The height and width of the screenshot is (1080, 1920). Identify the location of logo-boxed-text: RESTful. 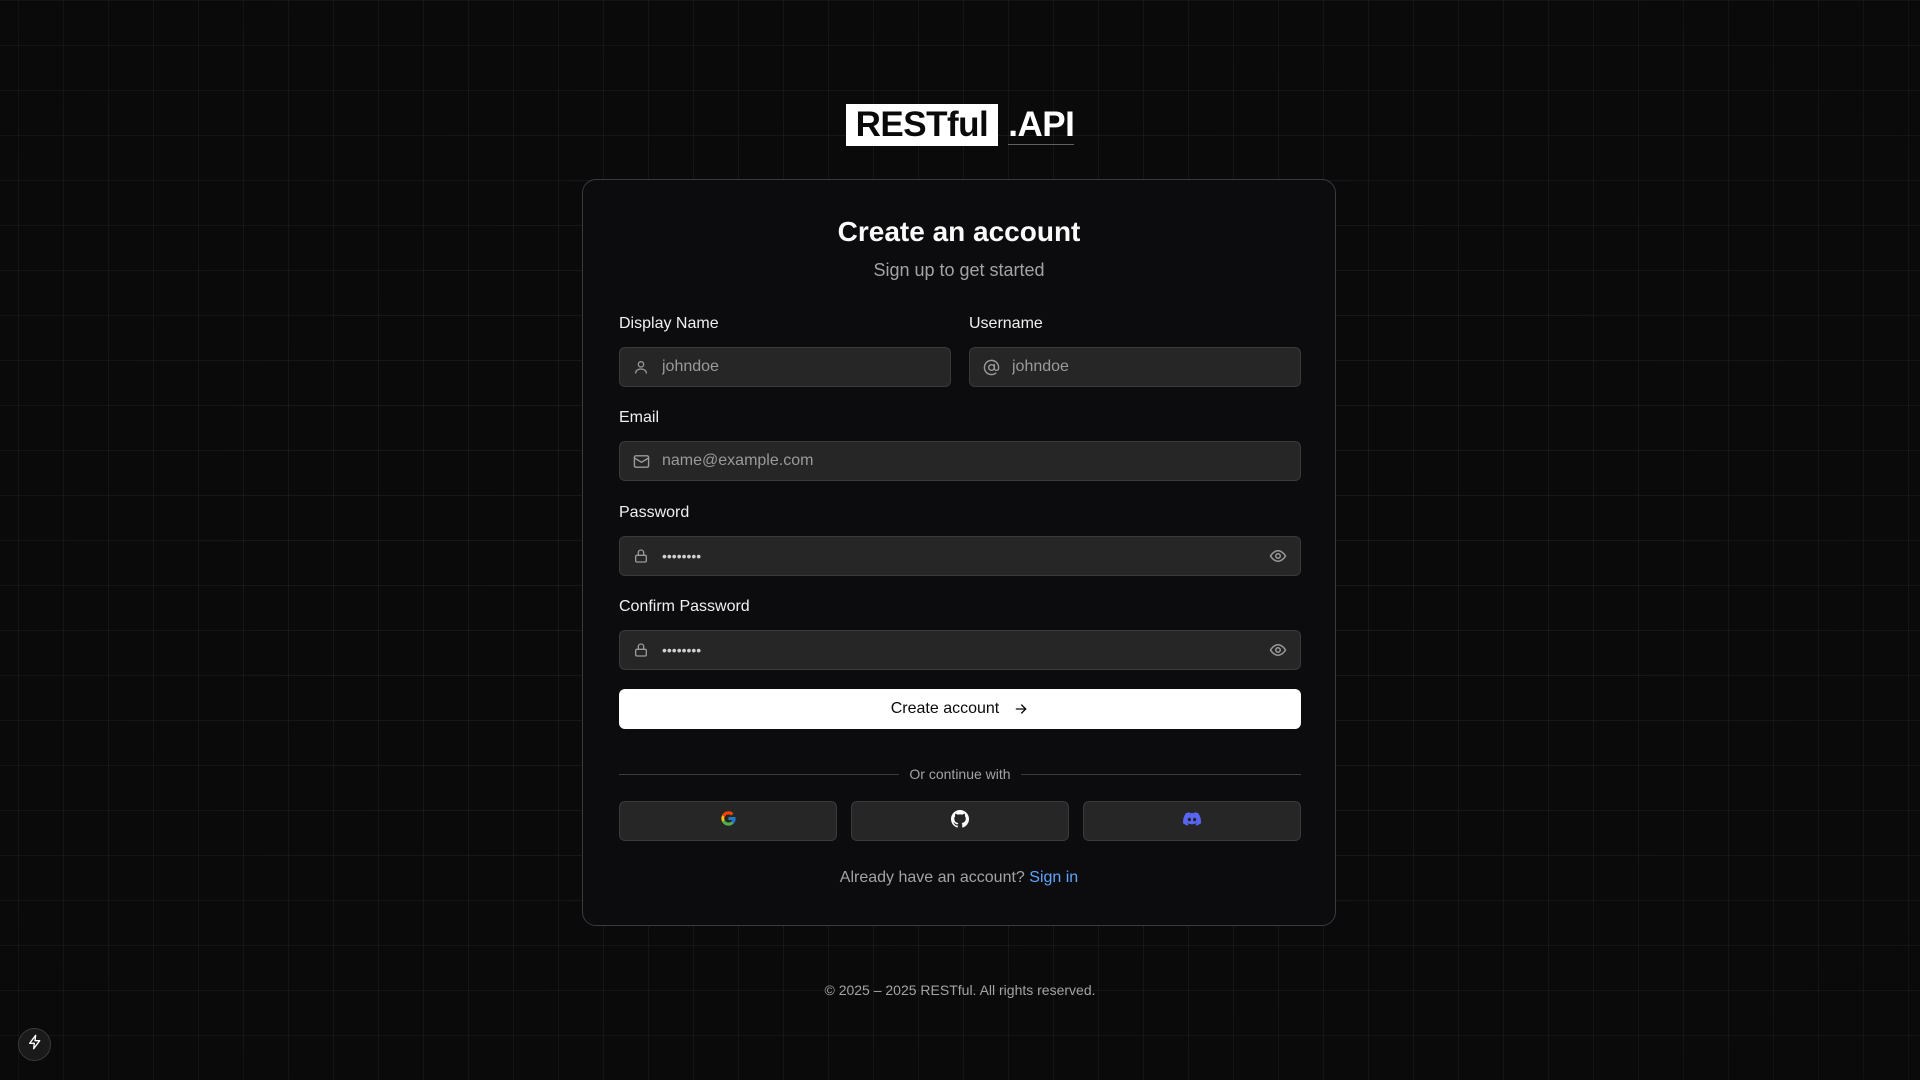
(922, 125).